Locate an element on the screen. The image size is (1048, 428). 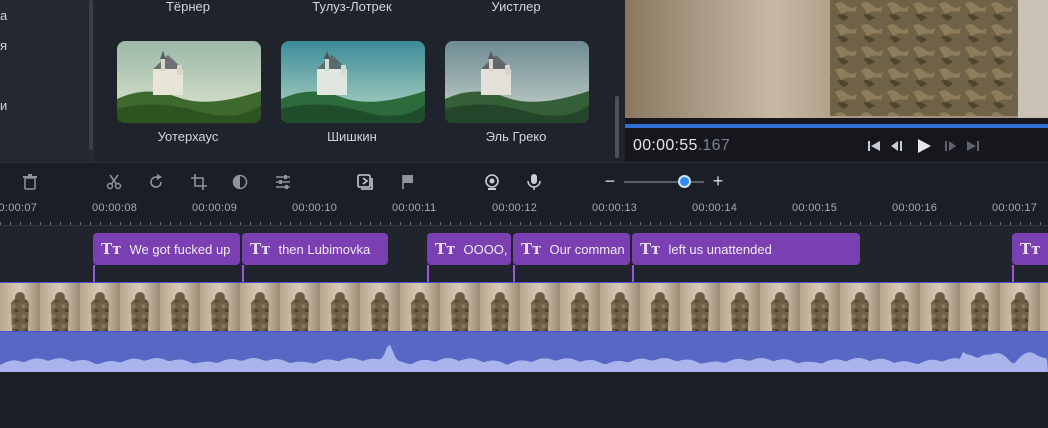
flag-icon is located at coordinates (408, 182).